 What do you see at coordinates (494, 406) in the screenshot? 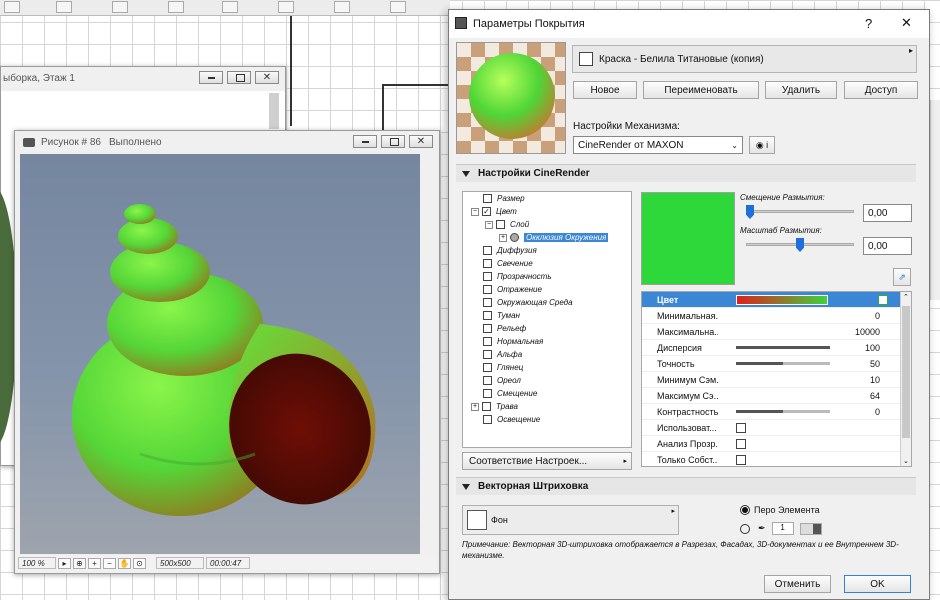
I see `tree-item: + Трава` at bounding box center [494, 406].